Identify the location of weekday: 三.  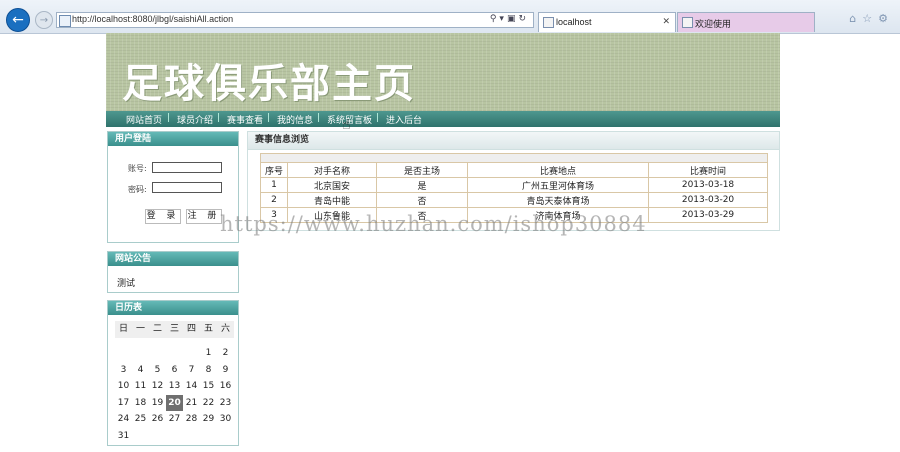
(174, 329).